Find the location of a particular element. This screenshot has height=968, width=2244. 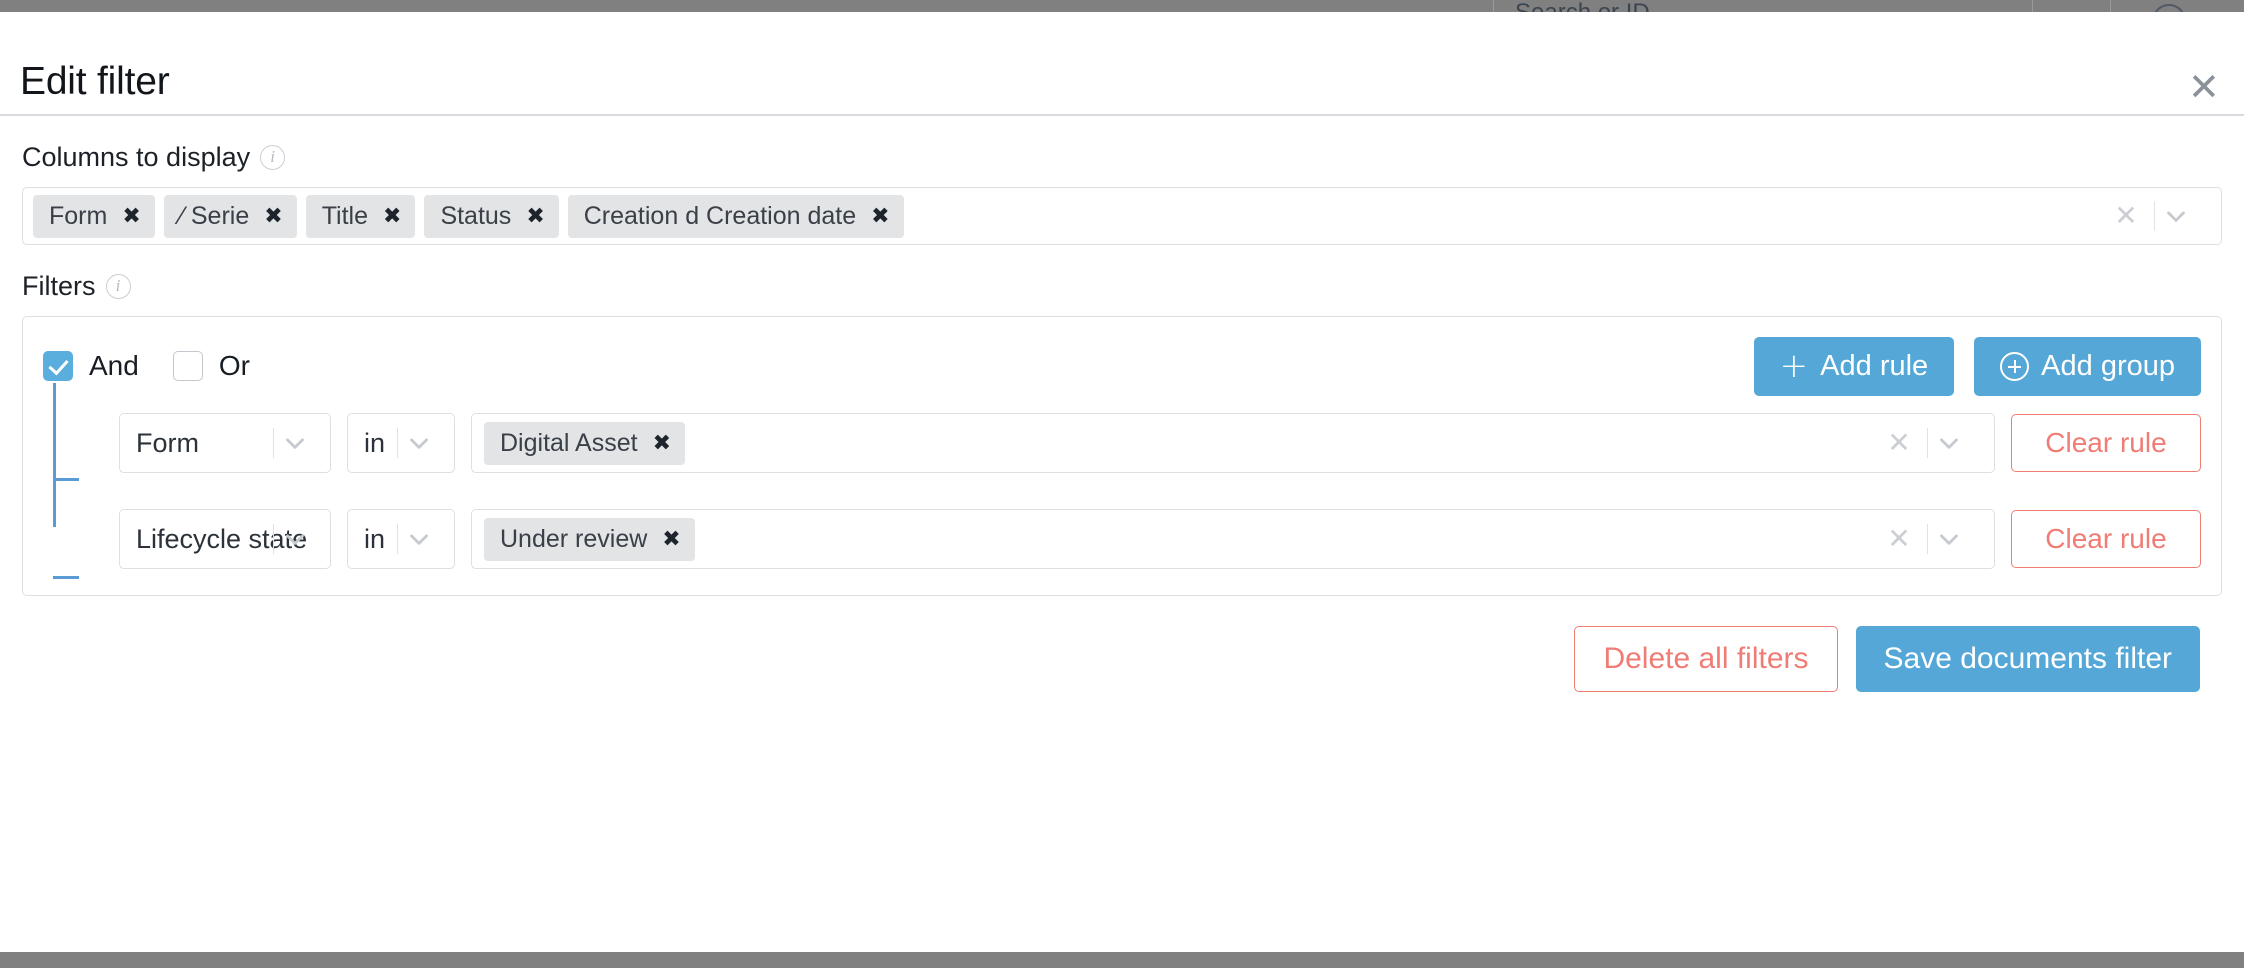

columns-to-display-text: Columns to display is located at coordinates (136, 157).